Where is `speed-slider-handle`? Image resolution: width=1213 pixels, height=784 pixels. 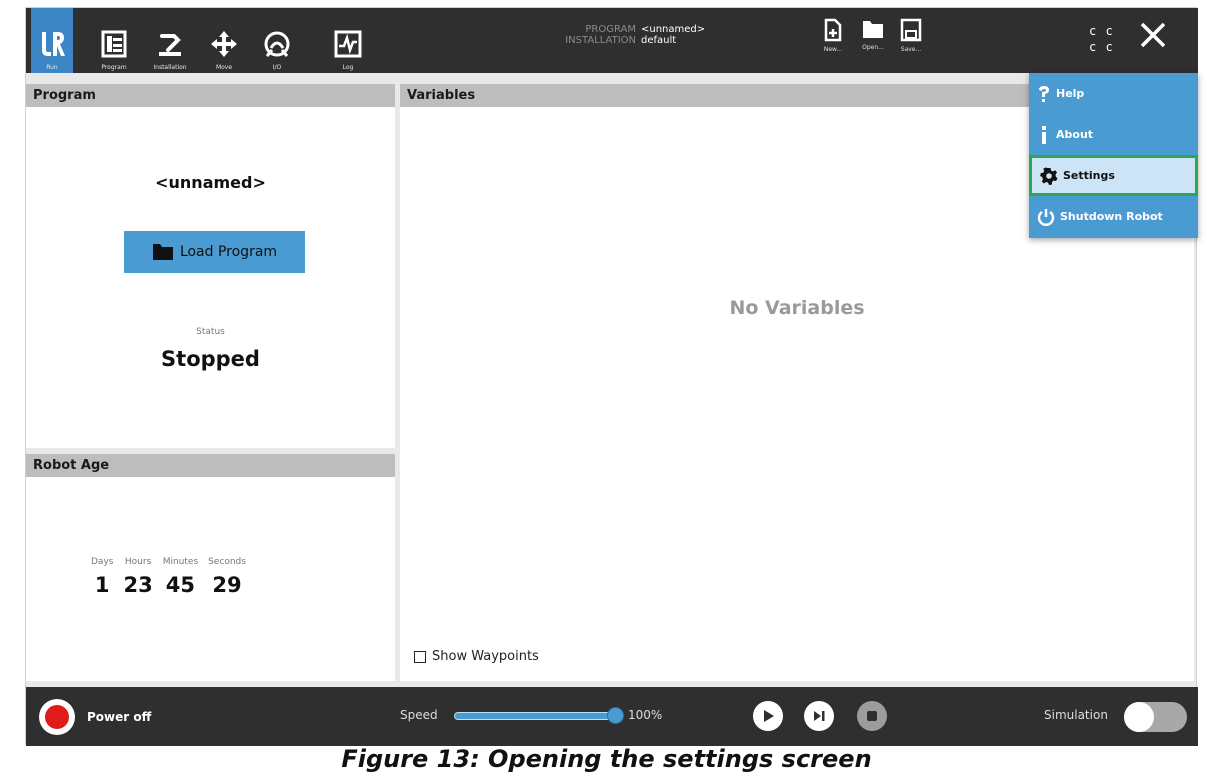
speed-slider-handle is located at coordinates (615, 715).